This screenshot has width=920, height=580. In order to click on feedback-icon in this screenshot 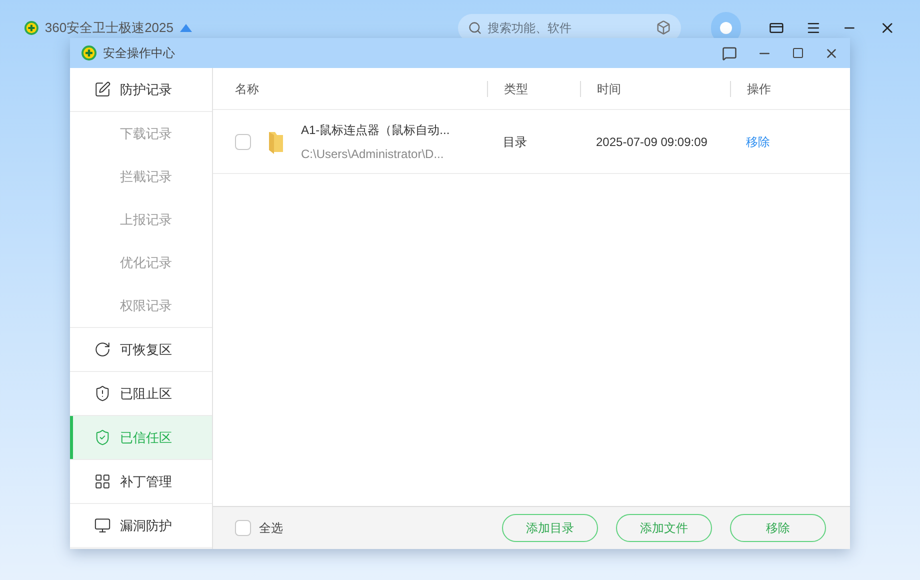, I will do `click(729, 53)`.